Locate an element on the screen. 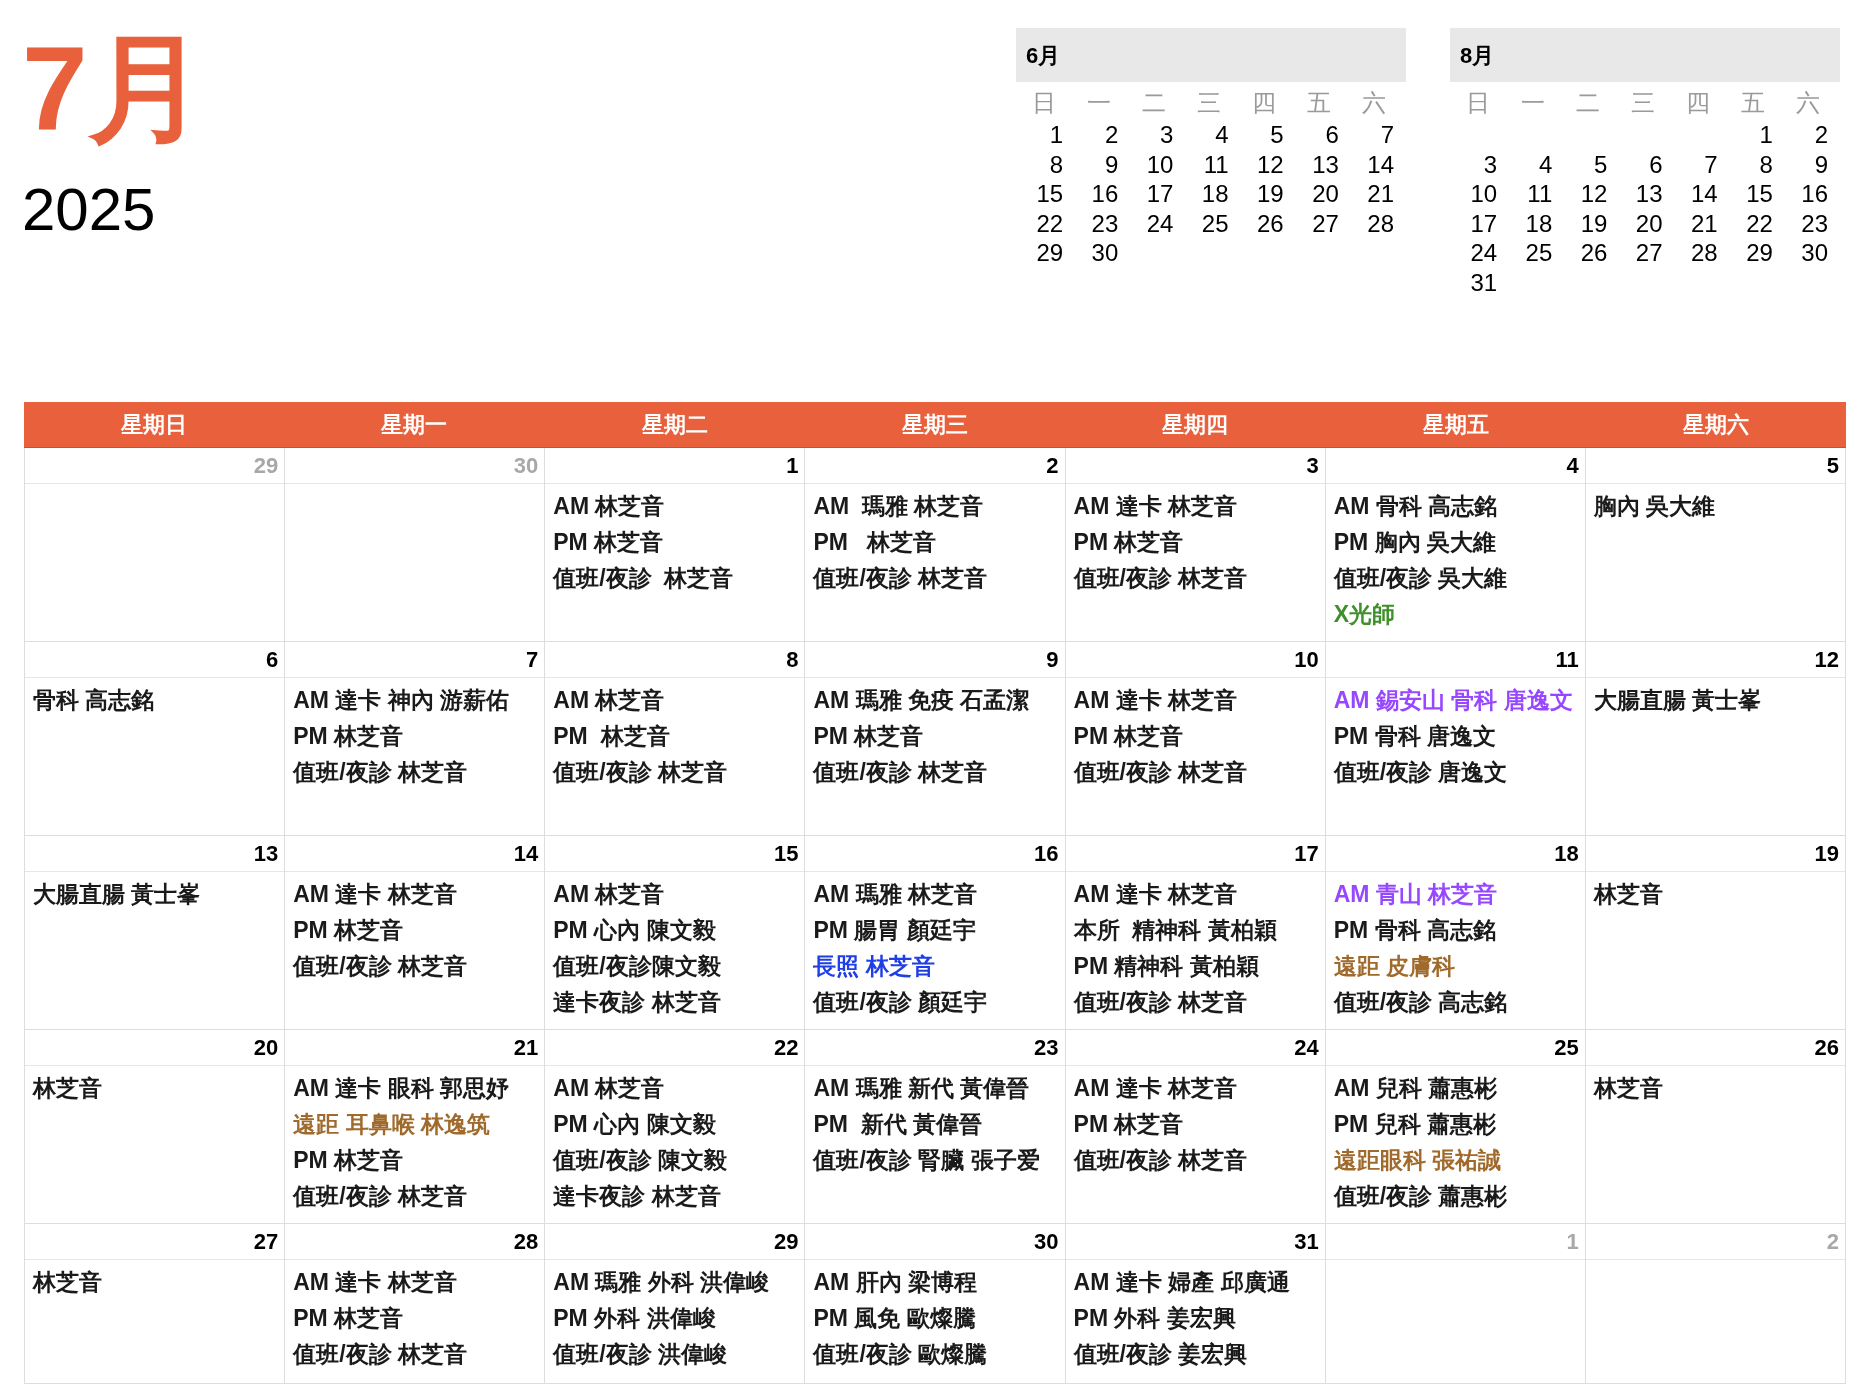 The width and height of the screenshot is (1870, 1388). schedule-entry: AM 肝內 梁博程 is located at coordinates (895, 1282).